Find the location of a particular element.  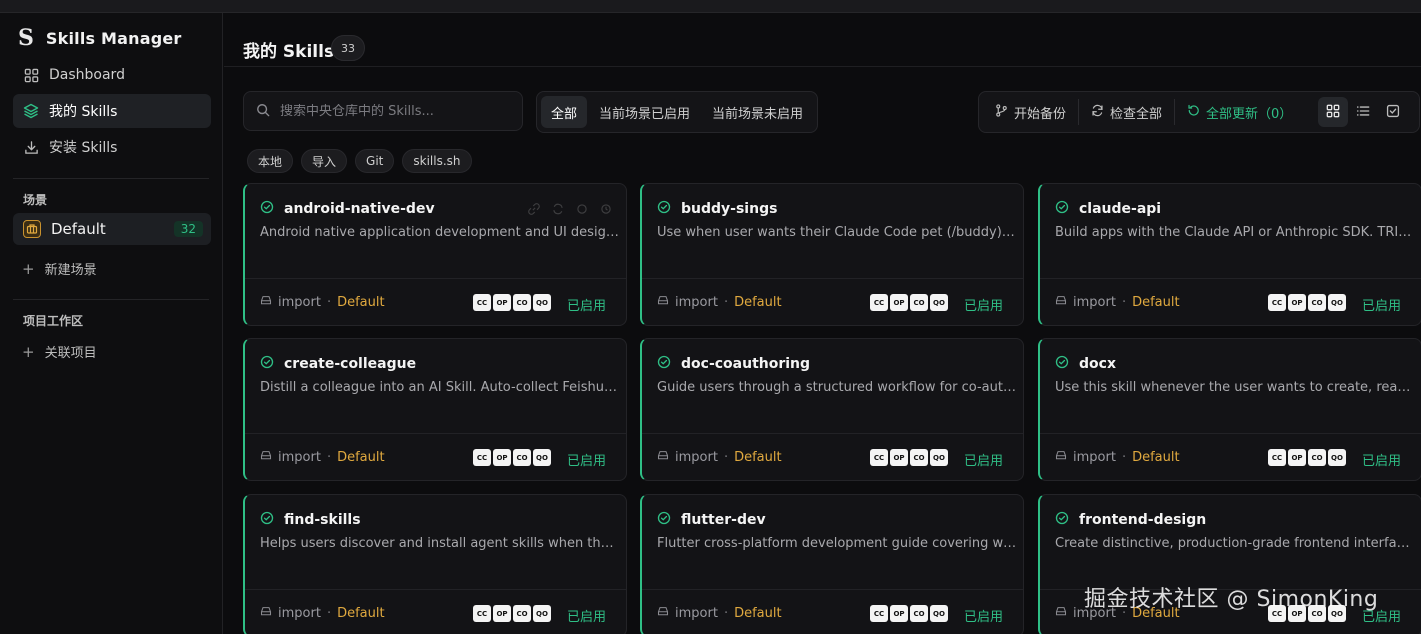

sidebar-item-label: 我的 Skills is located at coordinates (83, 112).